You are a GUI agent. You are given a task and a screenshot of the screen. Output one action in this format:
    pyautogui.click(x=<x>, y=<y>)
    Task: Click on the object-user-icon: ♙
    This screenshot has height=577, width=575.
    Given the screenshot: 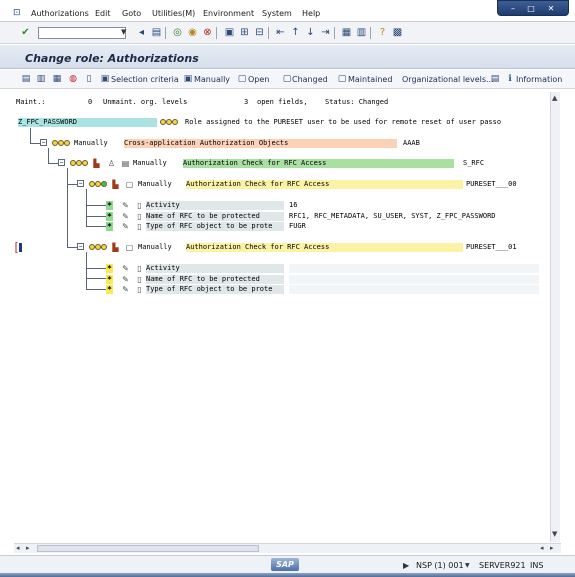 What is the action you would take?
    pyautogui.click(x=111, y=163)
    